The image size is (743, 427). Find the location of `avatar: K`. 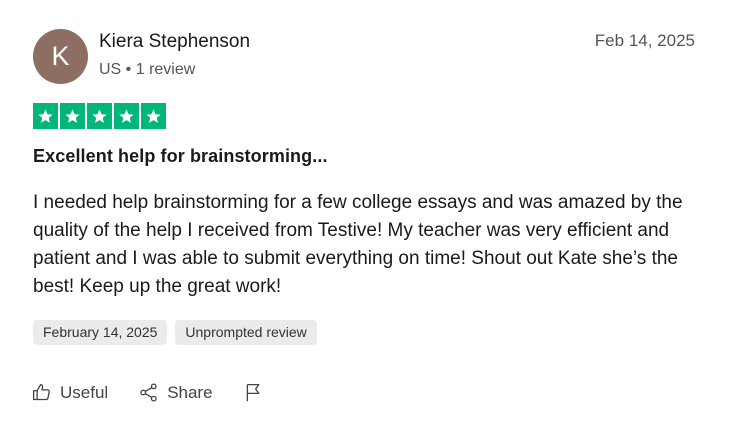

avatar: K is located at coordinates (60, 56).